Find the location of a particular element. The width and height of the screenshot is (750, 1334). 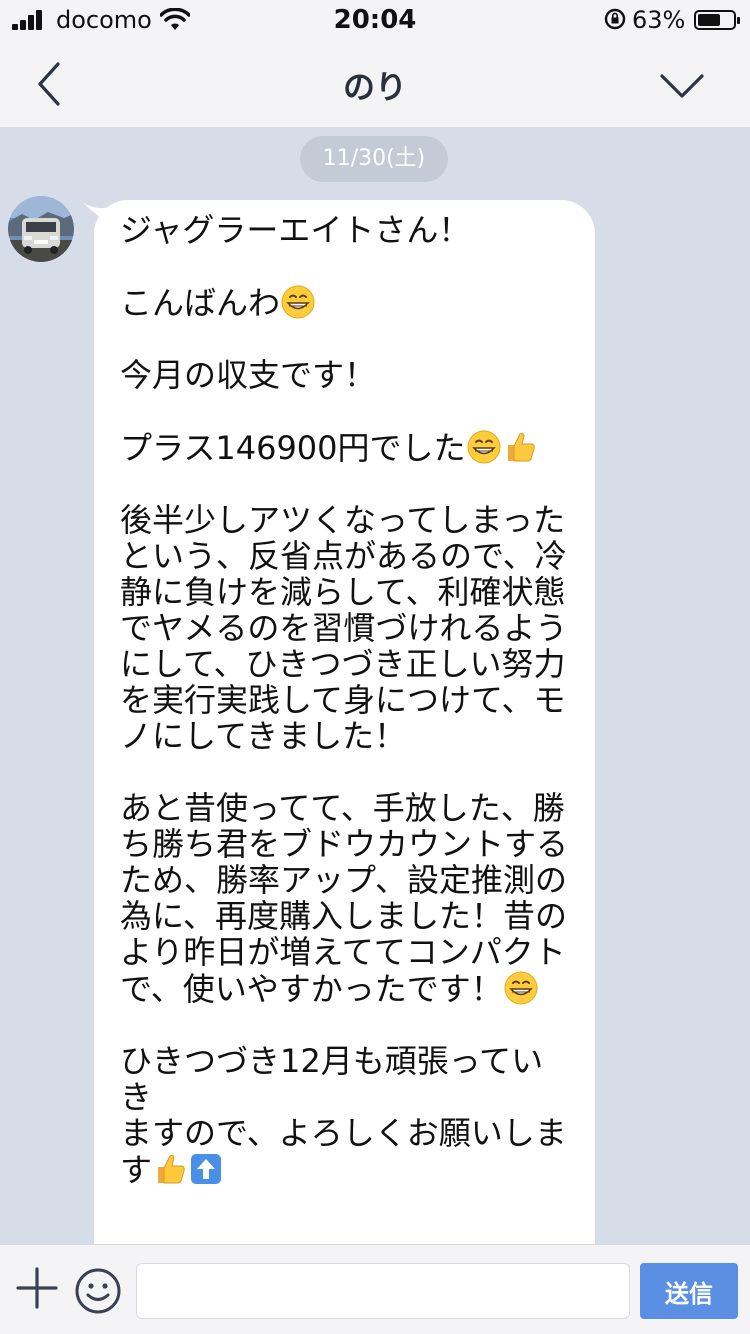

rotation-lock-icon is located at coordinates (615, 19).